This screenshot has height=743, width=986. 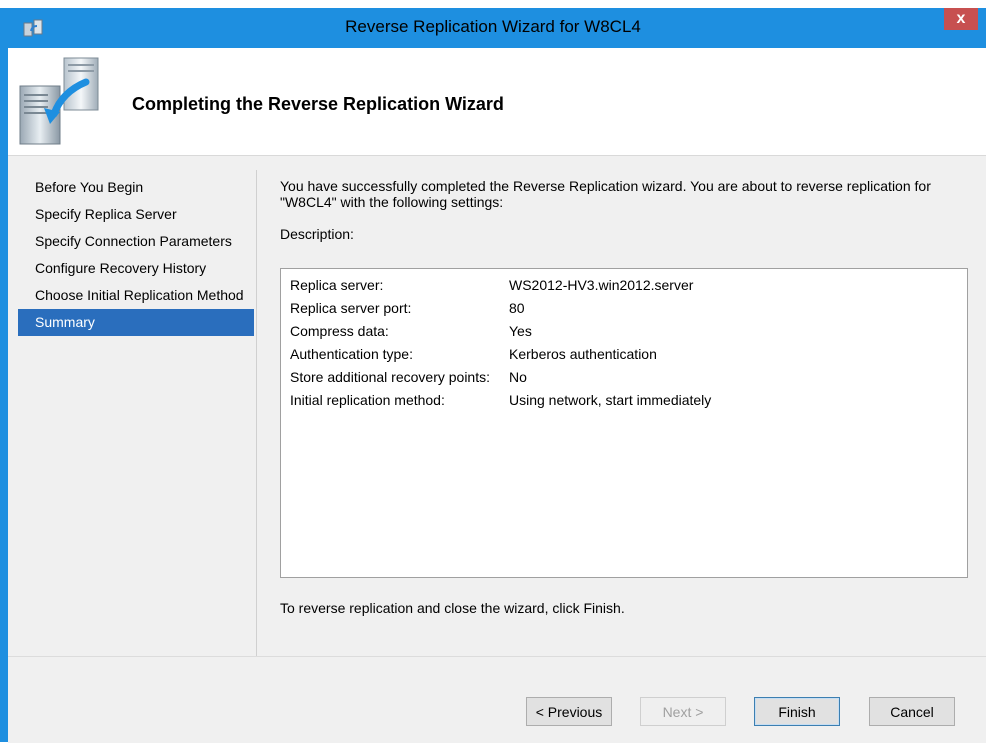 I want to click on setting-key: Replica server:, so click(x=337, y=285).